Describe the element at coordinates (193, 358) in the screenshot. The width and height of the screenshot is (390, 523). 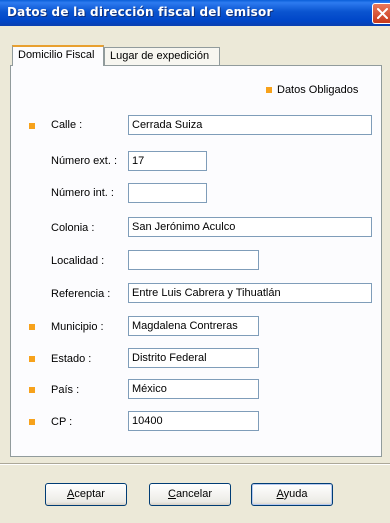
I see `estado-input` at that location.